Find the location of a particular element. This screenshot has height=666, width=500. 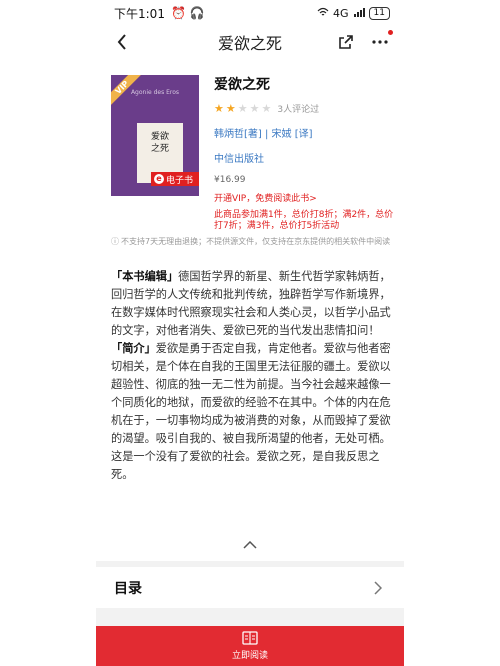

share-button is located at coordinates (346, 42).